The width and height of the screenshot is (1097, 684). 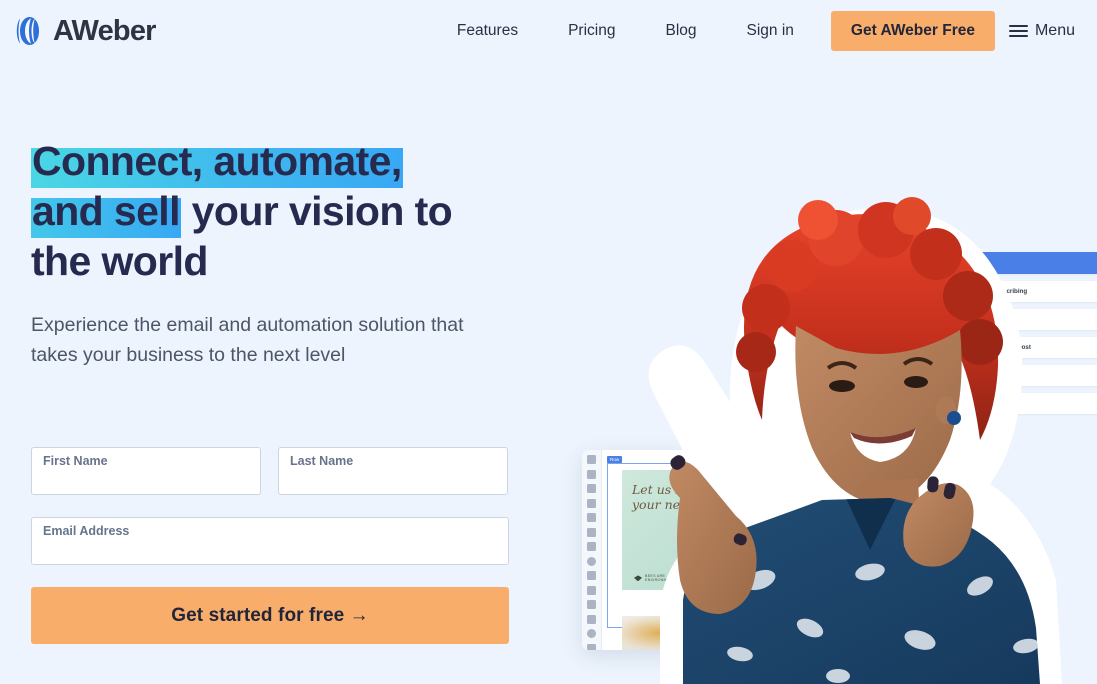 I want to click on padding-left-value: 0, so click(x=908, y=564).